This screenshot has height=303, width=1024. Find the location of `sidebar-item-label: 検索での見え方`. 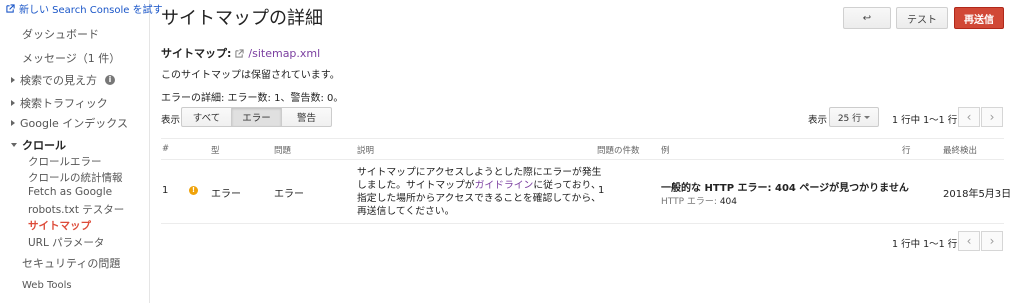

sidebar-item-label: 検索での見え方 is located at coordinates (58, 80).